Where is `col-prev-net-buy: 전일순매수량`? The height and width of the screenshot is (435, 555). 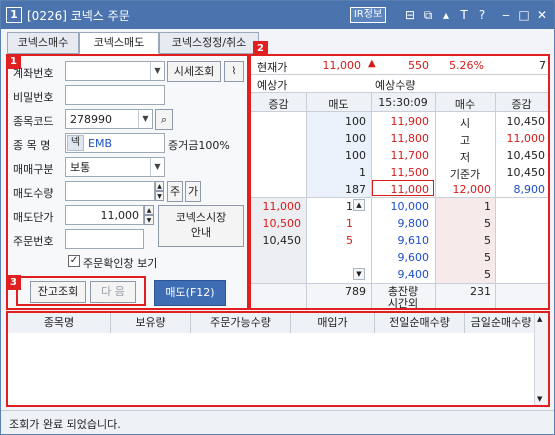
col-prev-net-buy: 전일순매수량 is located at coordinates (420, 323).